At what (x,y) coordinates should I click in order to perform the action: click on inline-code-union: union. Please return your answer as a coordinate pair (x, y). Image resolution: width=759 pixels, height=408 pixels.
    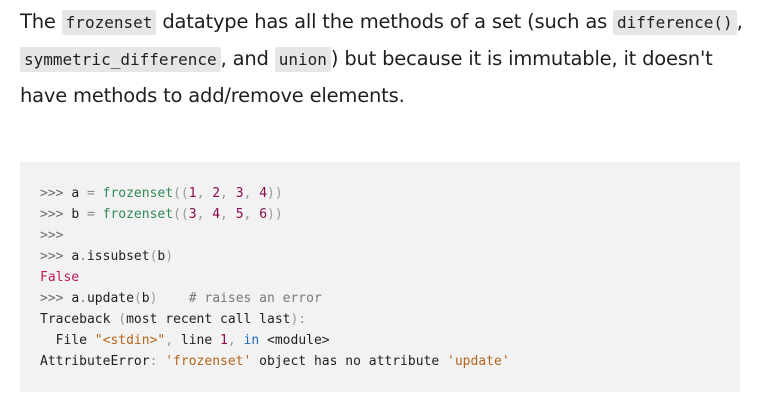
    Looking at the image, I should click on (302, 59).